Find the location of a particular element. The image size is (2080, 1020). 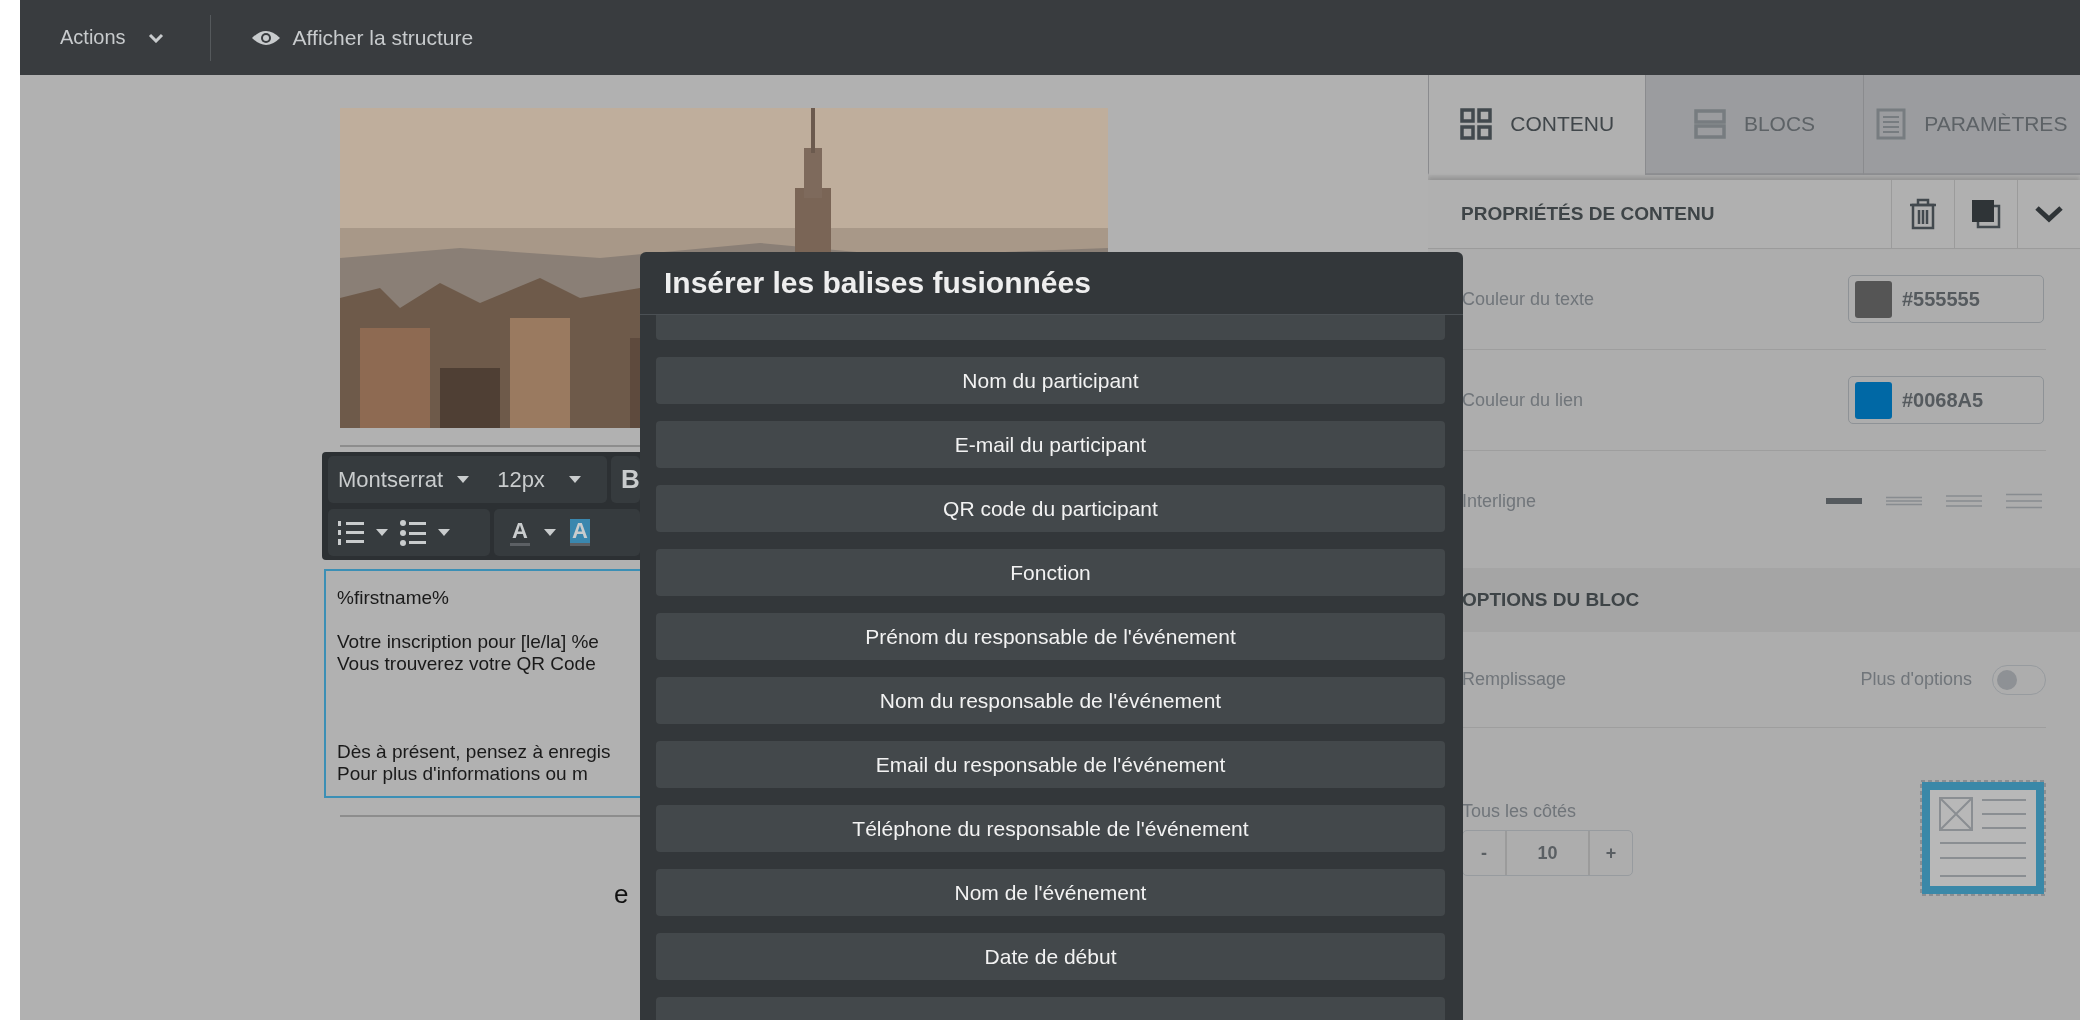

text-line: Dès à présent, pensez à enregis is located at coordinates (474, 752).